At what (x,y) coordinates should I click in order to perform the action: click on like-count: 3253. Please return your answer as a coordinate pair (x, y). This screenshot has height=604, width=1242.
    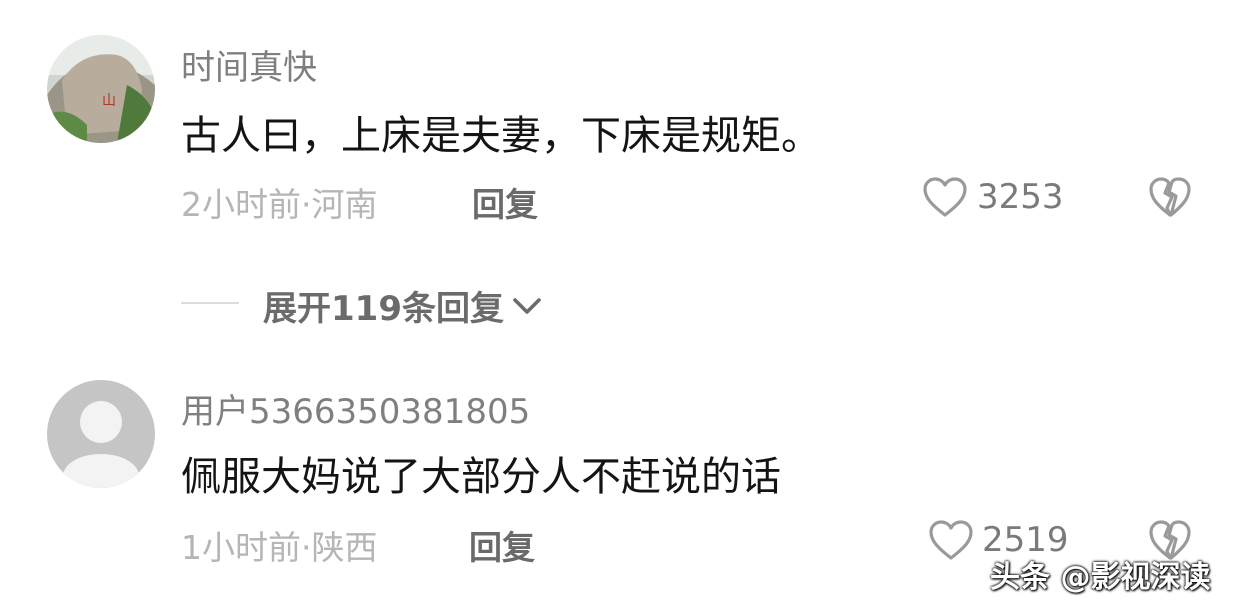
    Looking at the image, I should click on (1020, 197).